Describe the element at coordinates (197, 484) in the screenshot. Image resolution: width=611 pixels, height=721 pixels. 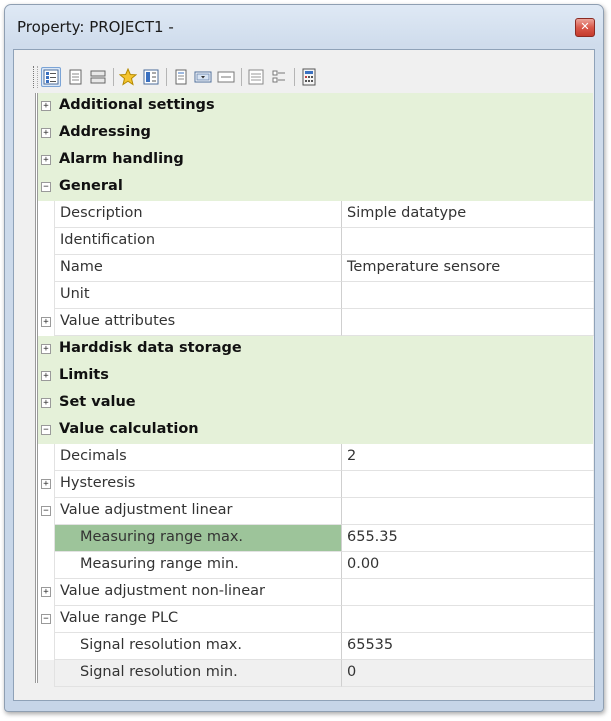
I see `property-name-cell: Hysteresis` at that location.